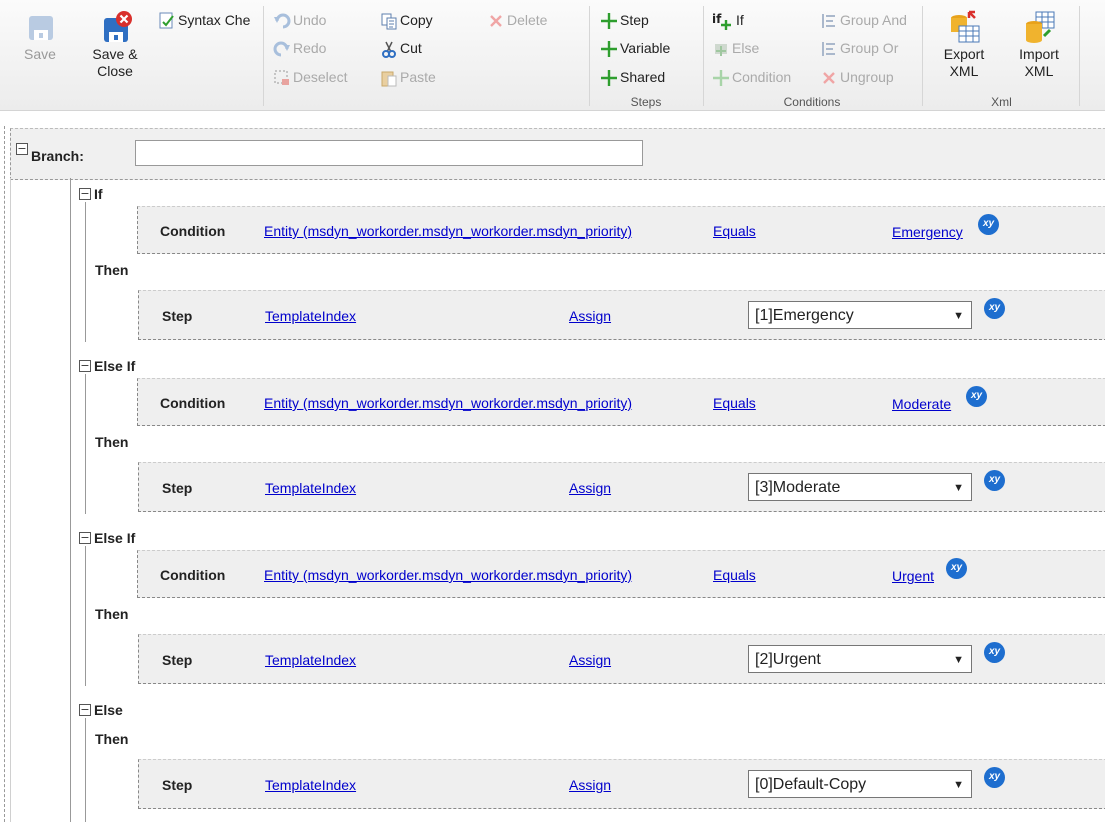  I want to click on svg-text: if, so click(717, 19).